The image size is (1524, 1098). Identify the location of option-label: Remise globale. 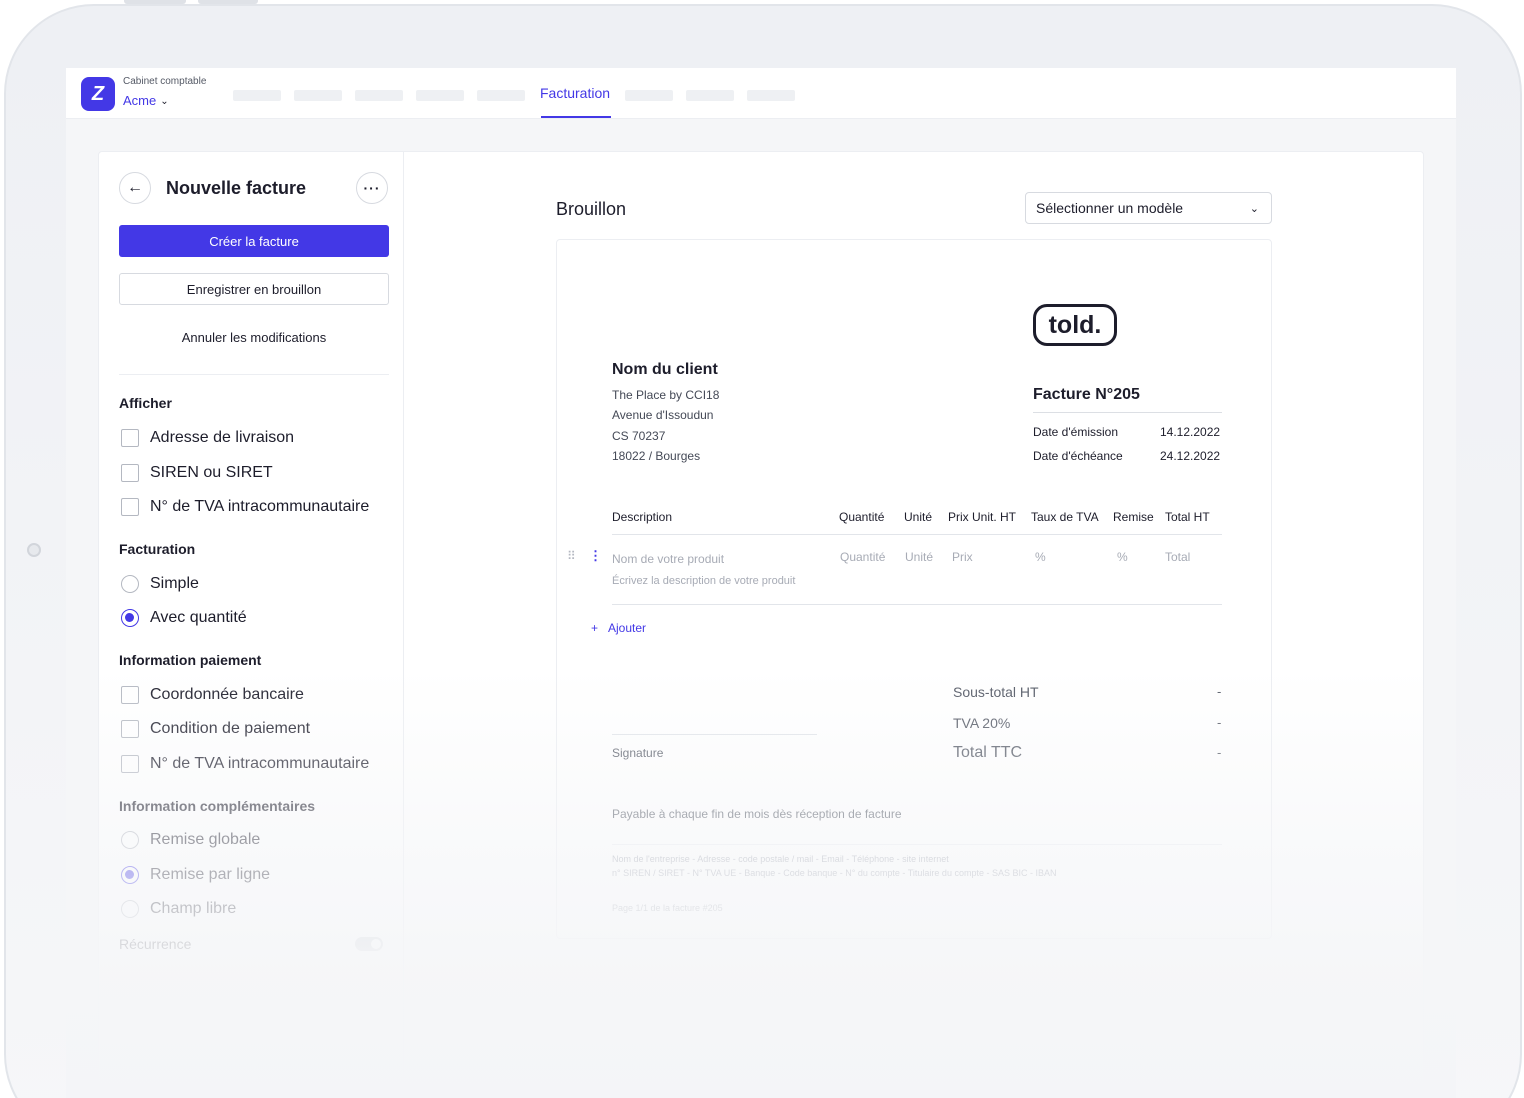
(205, 839).